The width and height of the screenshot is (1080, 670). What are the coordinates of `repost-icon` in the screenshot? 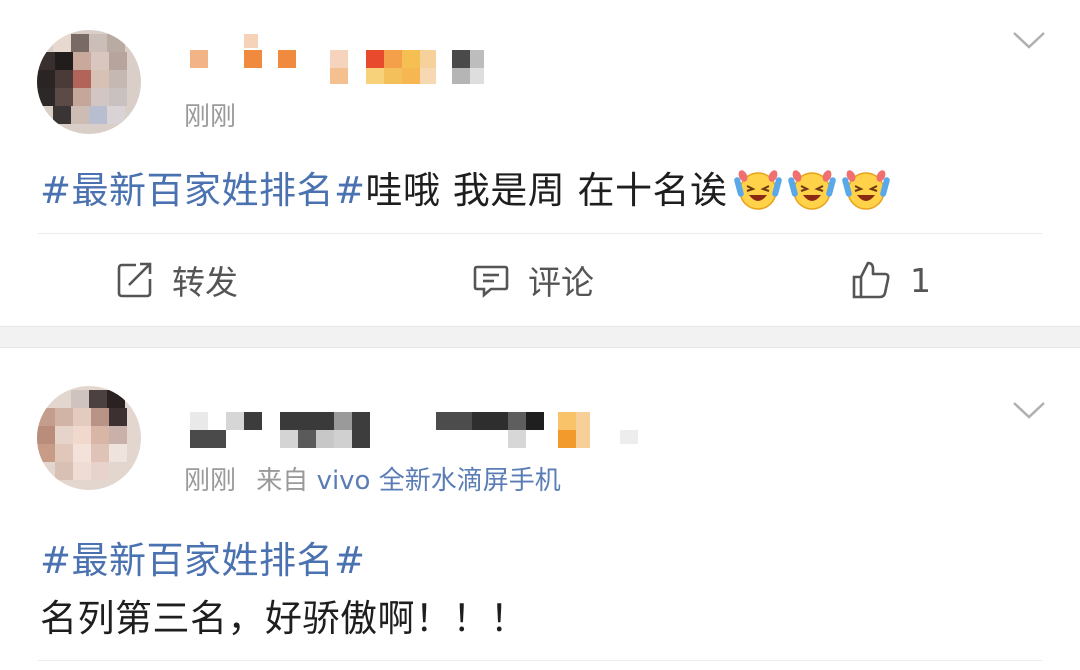 It's located at (134, 280).